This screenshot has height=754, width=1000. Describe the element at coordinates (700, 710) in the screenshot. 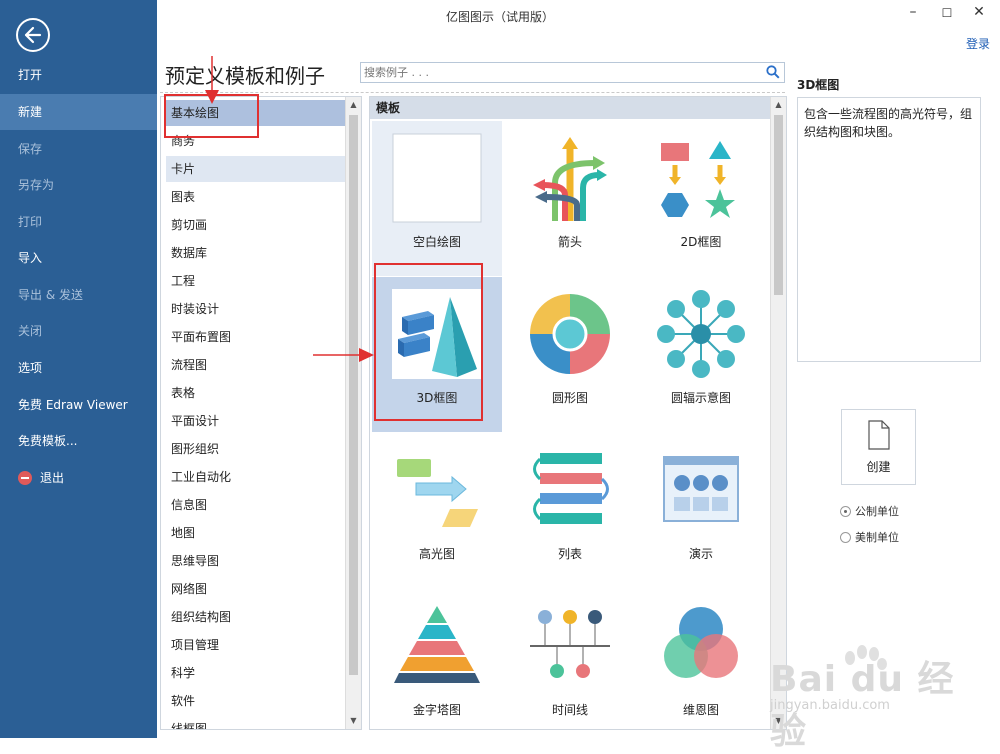

I see `template-label: 维恩图` at that location.